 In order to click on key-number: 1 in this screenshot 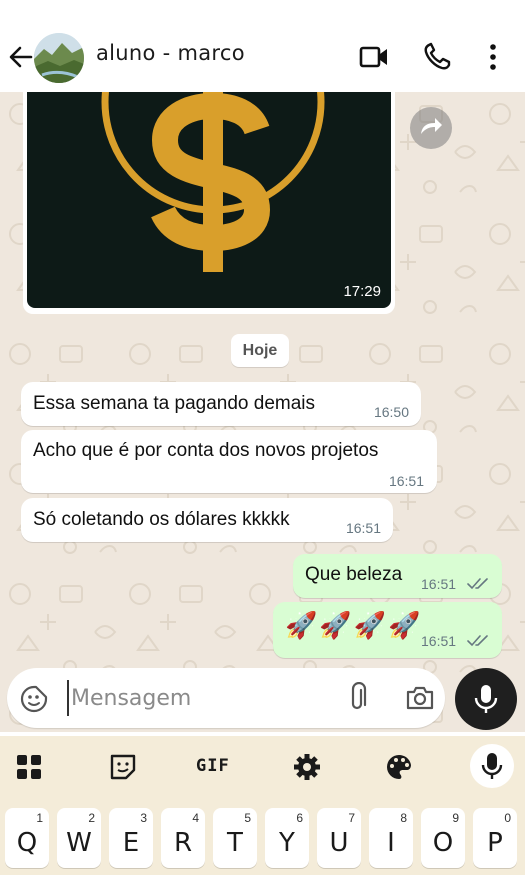, I will do `click(39, 818)`.